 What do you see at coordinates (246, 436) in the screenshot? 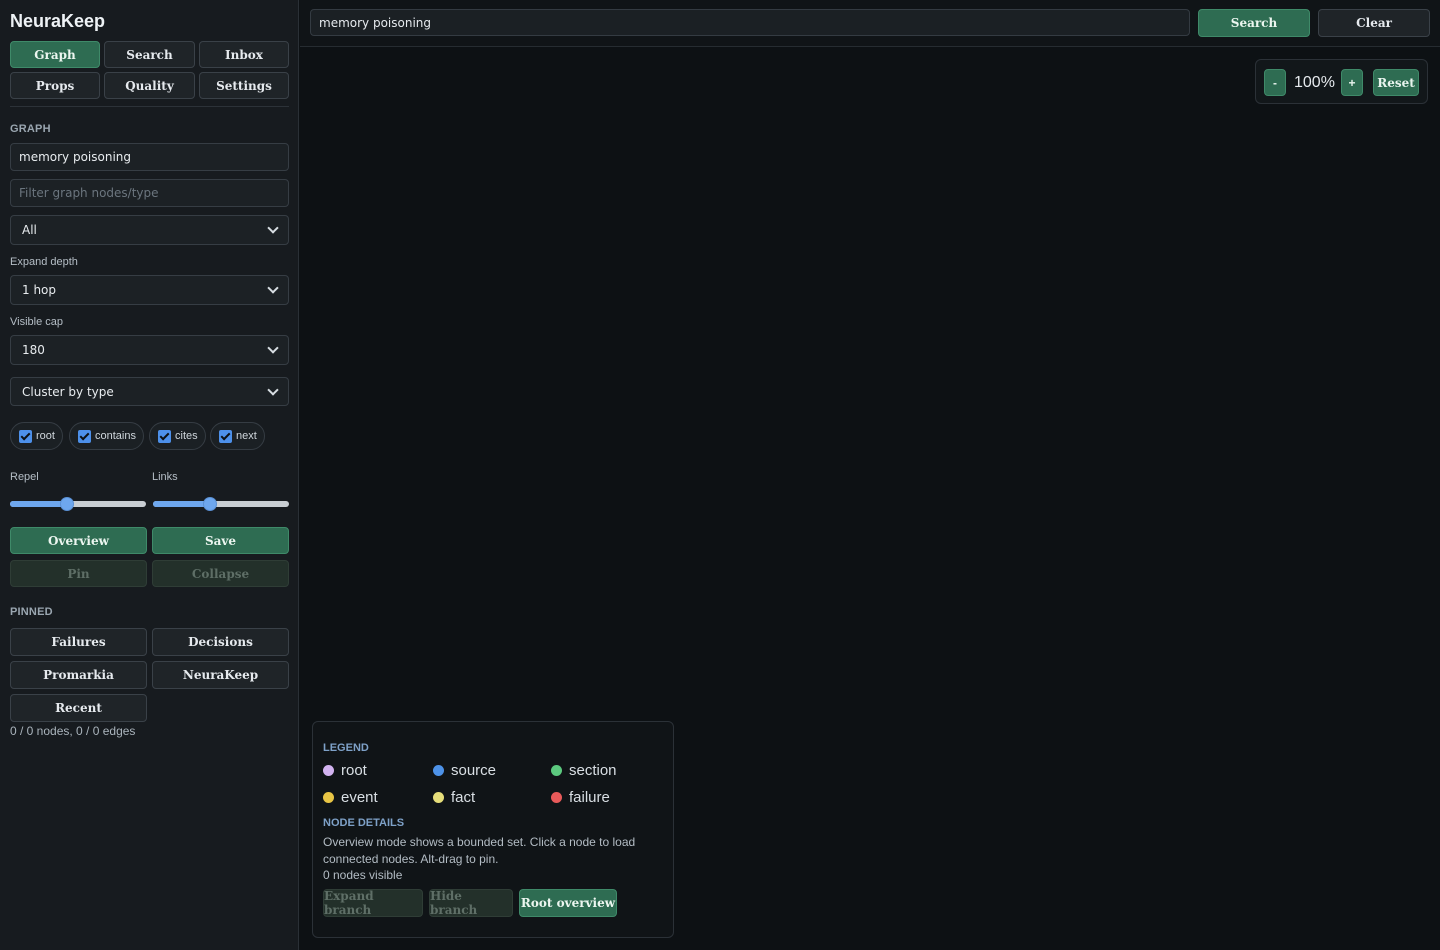
I see `edge-filter-label: next` at bounding box center [246, 436].